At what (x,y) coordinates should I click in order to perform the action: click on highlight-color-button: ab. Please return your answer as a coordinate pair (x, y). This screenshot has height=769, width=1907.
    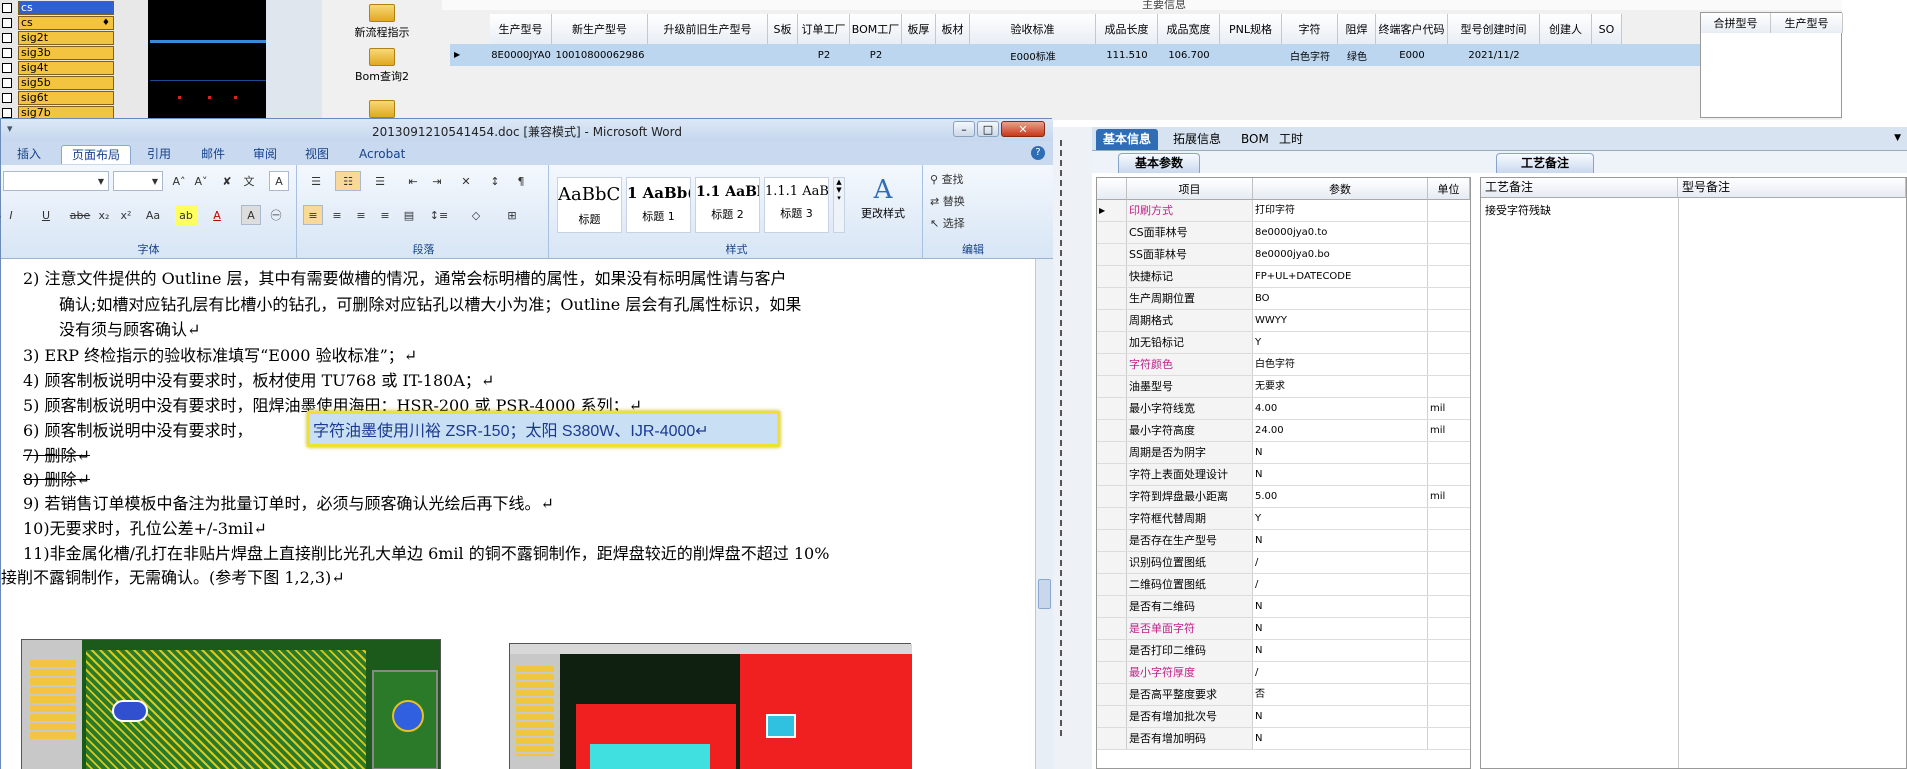
    Looking at the image, I should click on (186, 215).